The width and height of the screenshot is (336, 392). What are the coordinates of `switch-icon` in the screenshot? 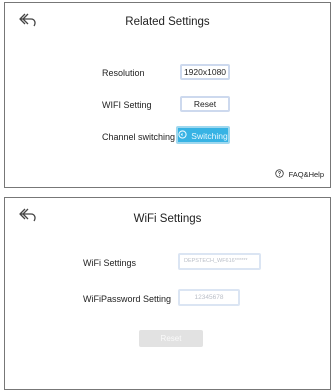 It's located at (182, 136).